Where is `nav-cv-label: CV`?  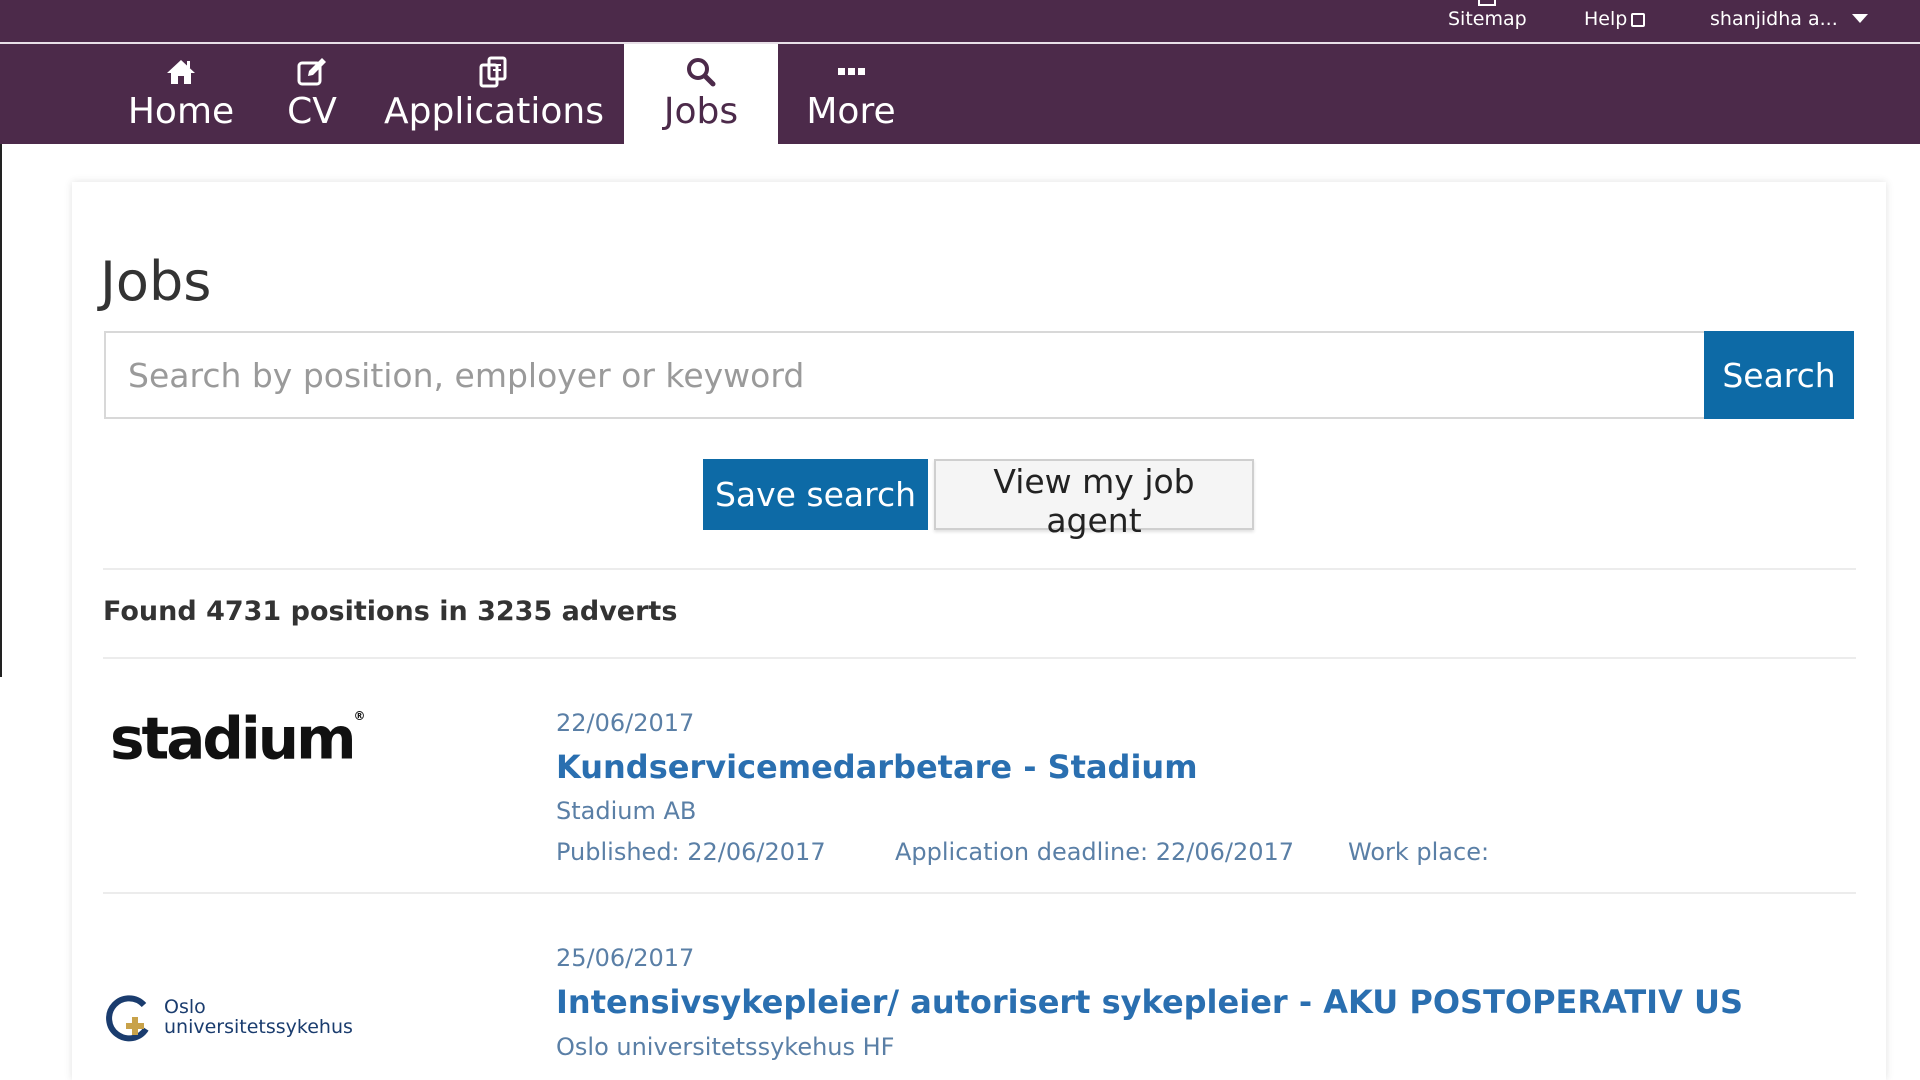
nav-cv-label: CV is located at coordinates (312, 111).